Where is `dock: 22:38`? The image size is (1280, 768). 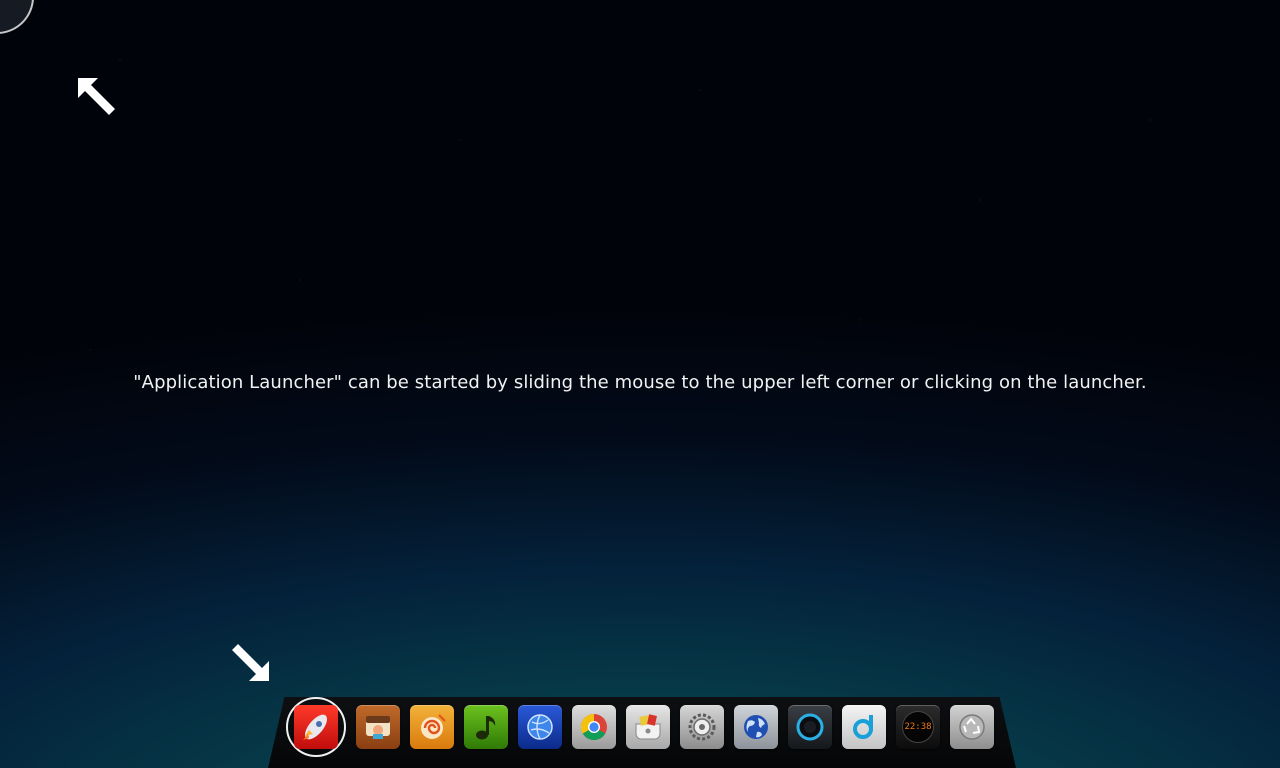 dock: 22:38 is located at coordinates (640, 727).